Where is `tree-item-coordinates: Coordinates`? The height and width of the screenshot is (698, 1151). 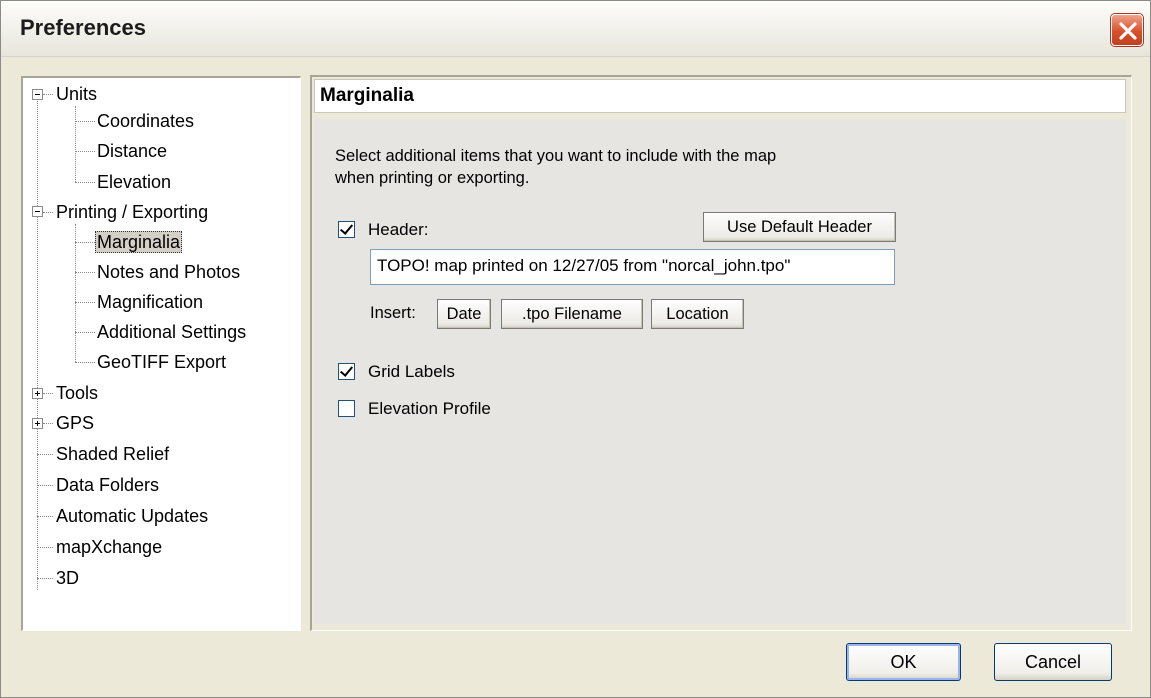 tree-item-coordinates: Coordinates is located at coordinates (145, 121).